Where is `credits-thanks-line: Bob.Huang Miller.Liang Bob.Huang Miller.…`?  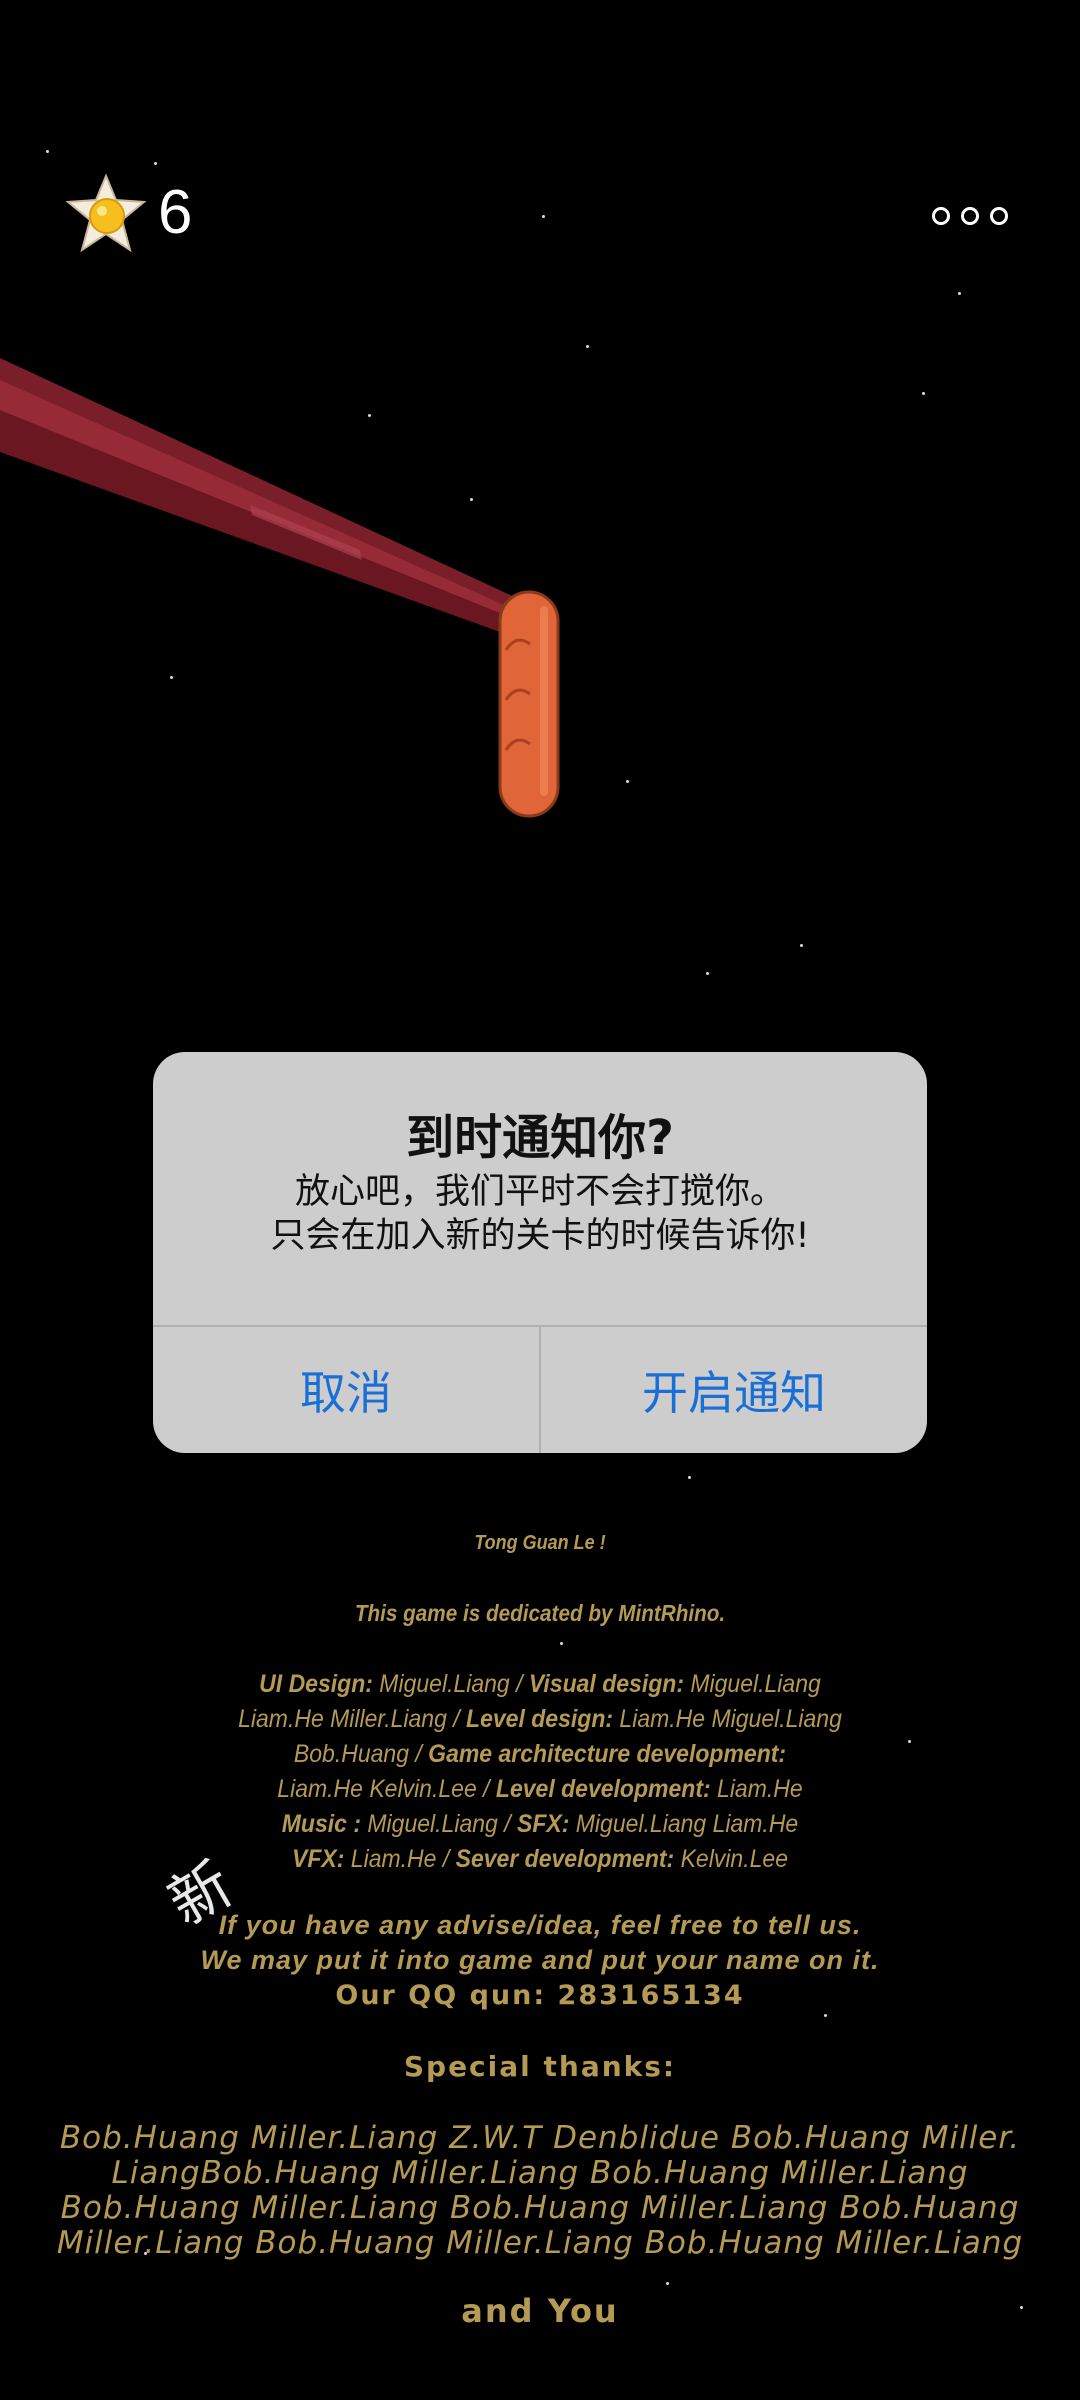 credits-thanks-line: Bob.Huang Miller.Liang Bob.Huang Miller.… is located at coordinates (540, 2208).